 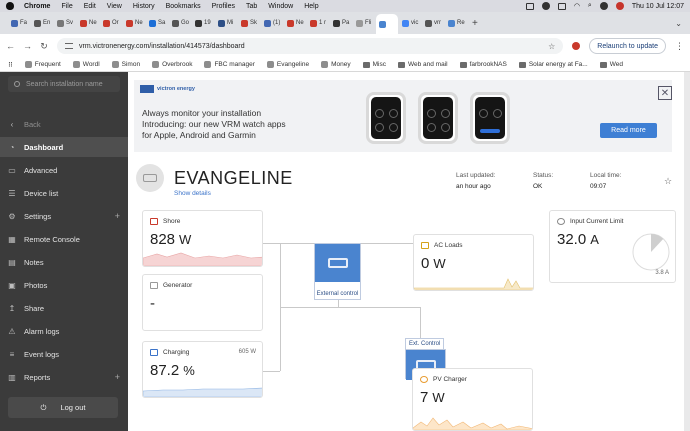 What do you see at coordinates (658, 6) in the screenshot?
I see `menubar-clock: Thu 10 Jul 12:07` at bounding box center [658, 6].